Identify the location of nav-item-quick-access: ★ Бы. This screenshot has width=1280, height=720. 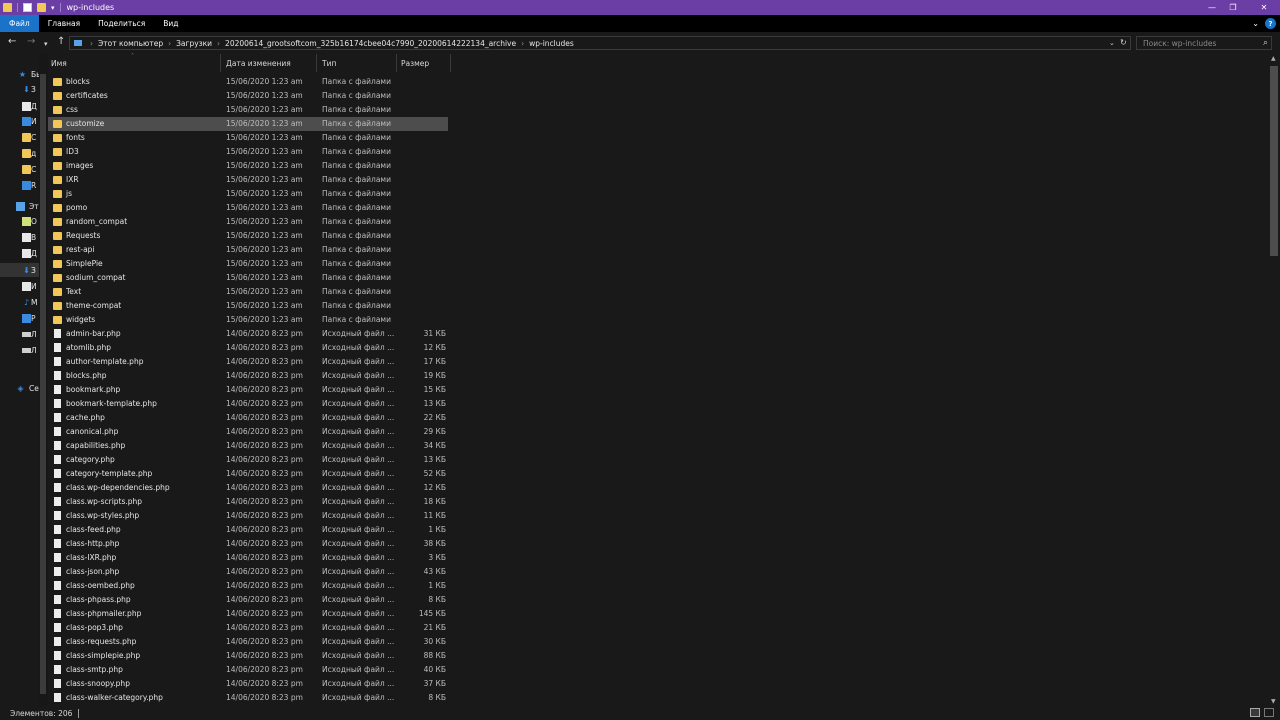
(19, 74).